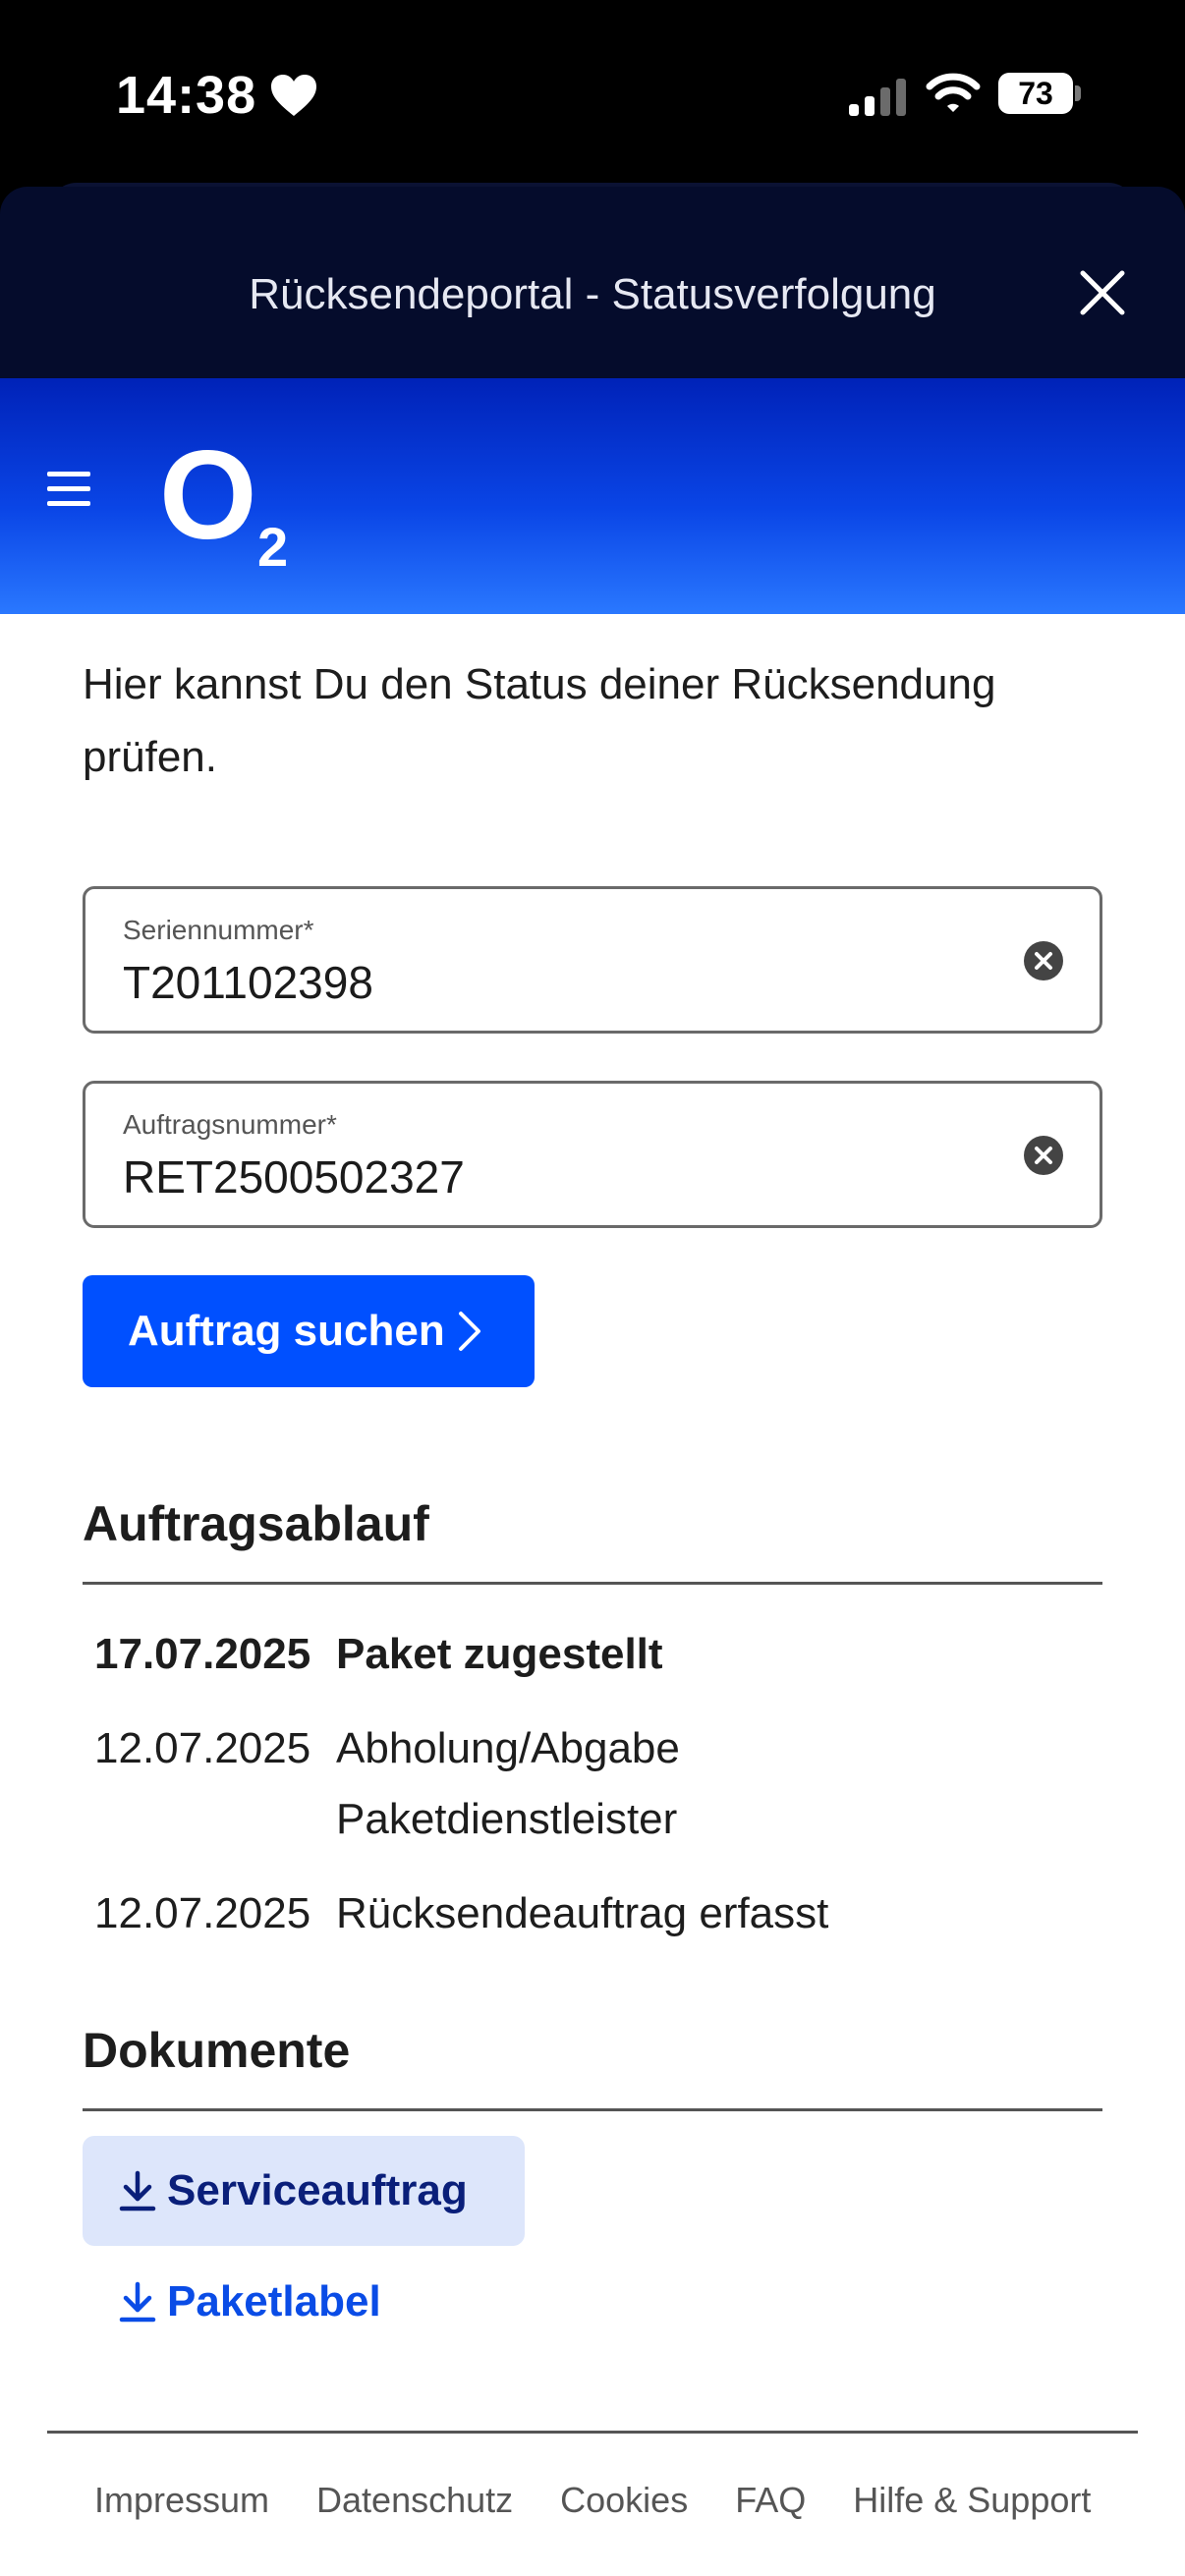 The height and width of the screenshot is (2576, 1185). I want to click on timeline-date: 17.07.2025, so click(202, 1654).